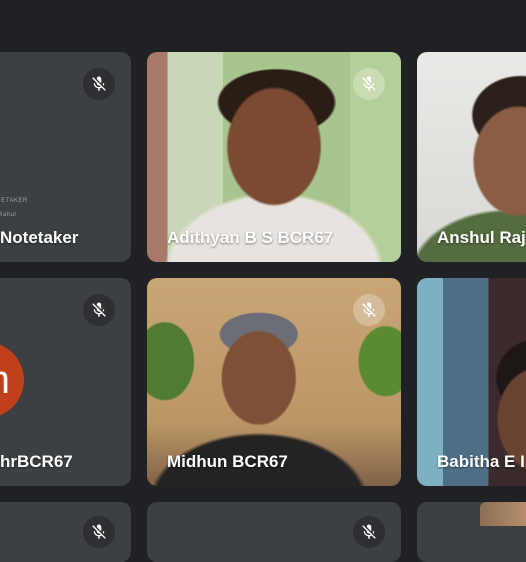  I want to click on participant-name: Notetaker, so click(39, 237).